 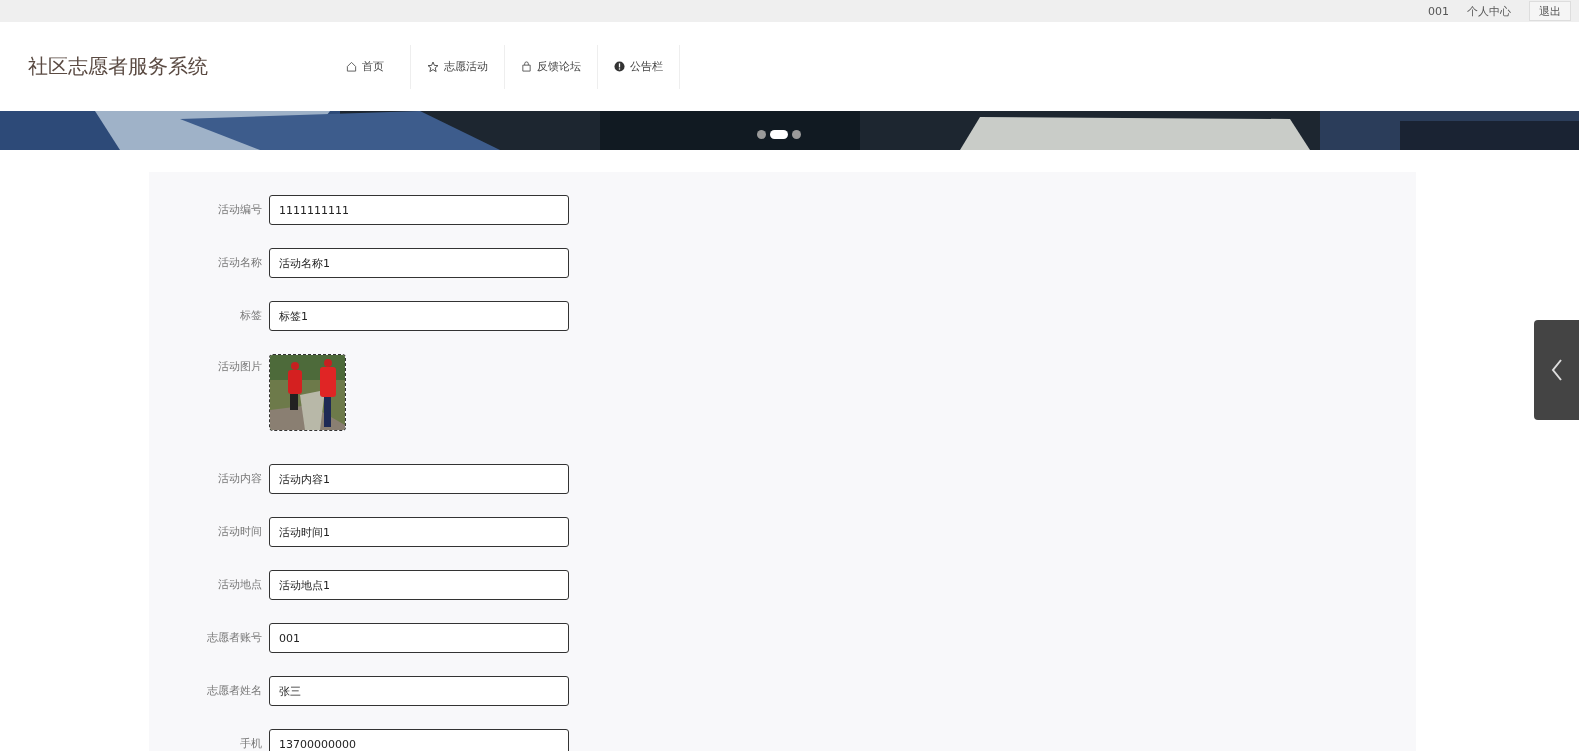 What do you see at coordinates (419, 532) in the screenshot?
I see `input-field: 活动时间1` at bounding box center [419, 532].